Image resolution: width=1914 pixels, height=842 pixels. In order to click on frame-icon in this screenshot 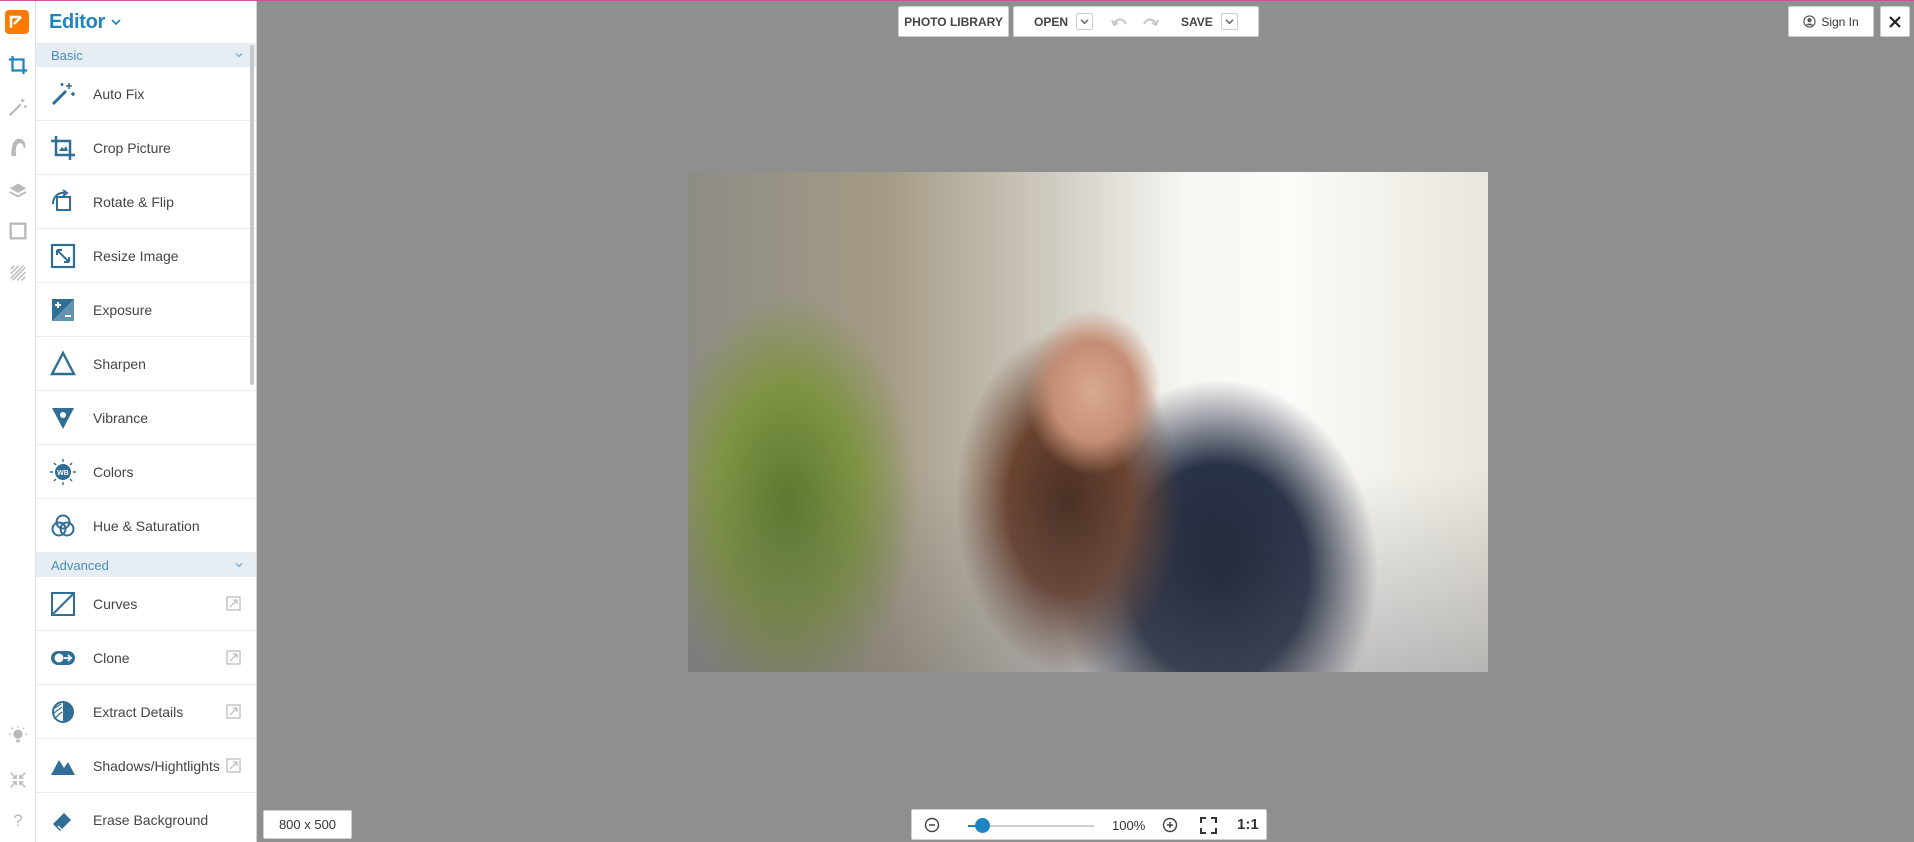, I will do `click(18, 231)`.